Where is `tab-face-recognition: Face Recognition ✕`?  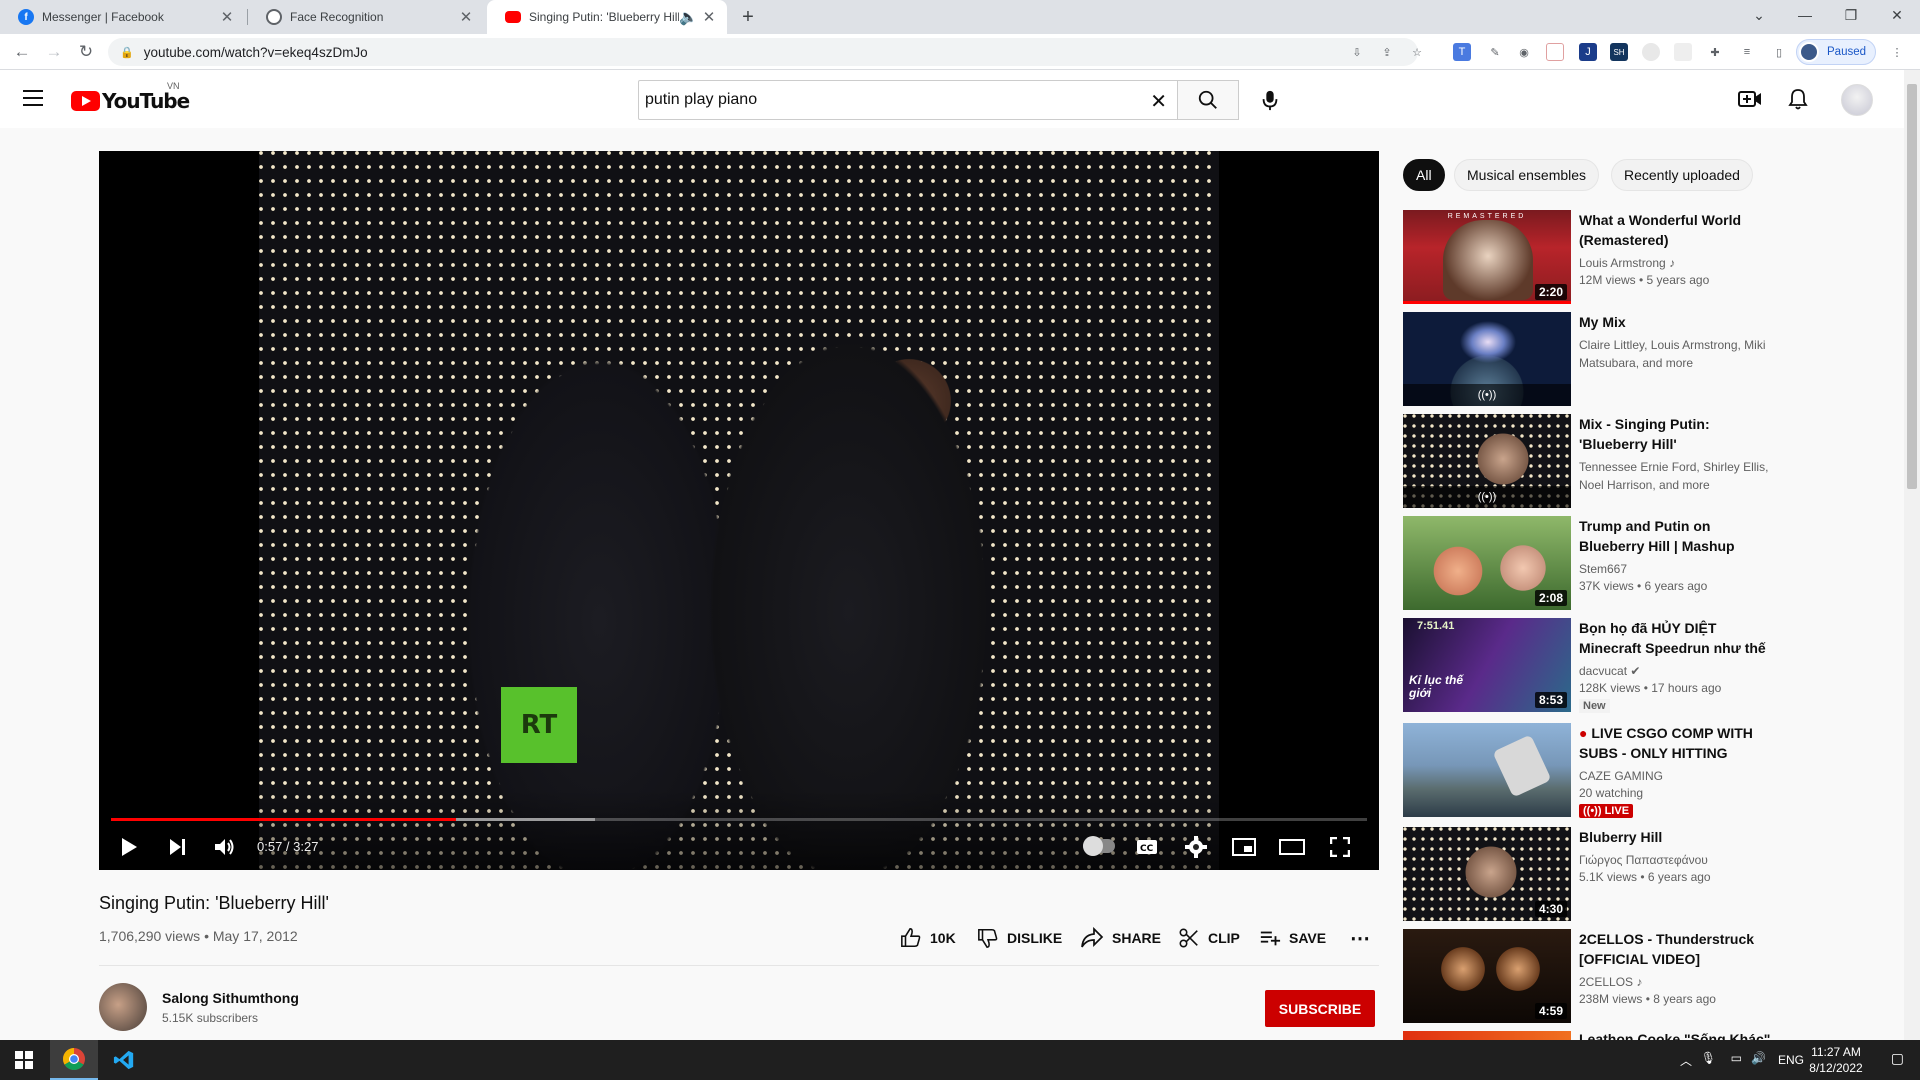
tab-face-recognition: Face Recognition ✕ is located at coordinates (366, 17).